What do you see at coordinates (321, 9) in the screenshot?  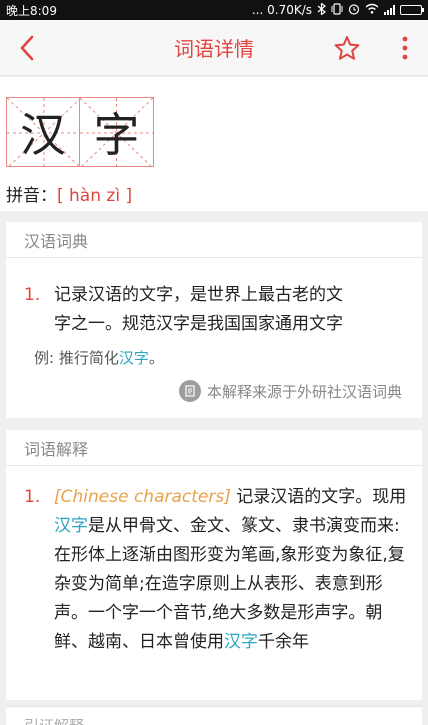 I see `bluetooth-icon` at bounding box center [321, 9].